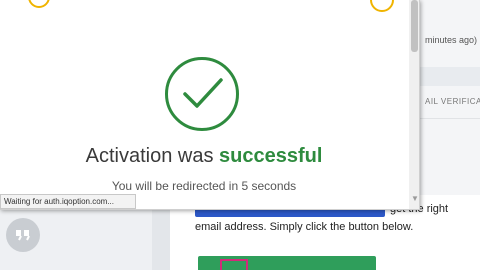  What do you see at coordinates (447, 118) in the screenshot?
I see `background-divider` at bounding box center [447, 118].